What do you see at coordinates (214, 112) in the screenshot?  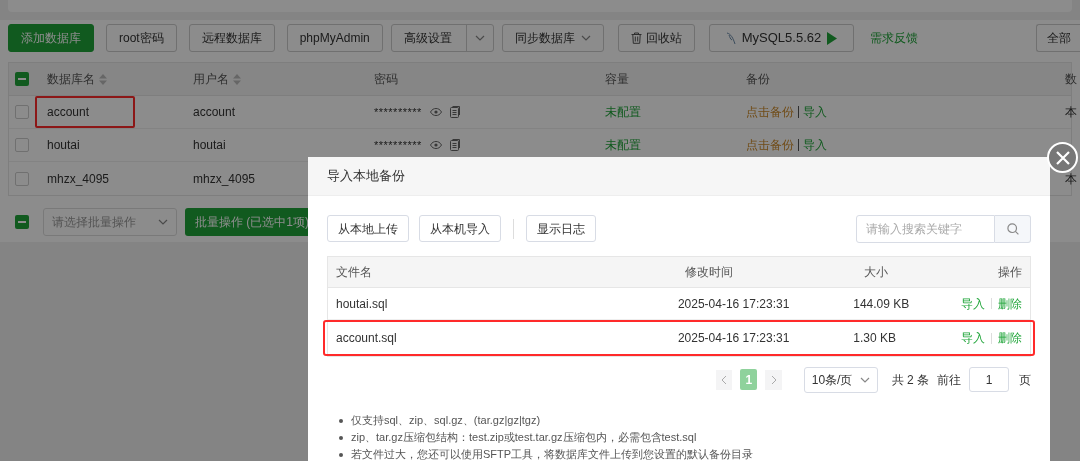 I see `username: account` at bounding box center [214, 112].